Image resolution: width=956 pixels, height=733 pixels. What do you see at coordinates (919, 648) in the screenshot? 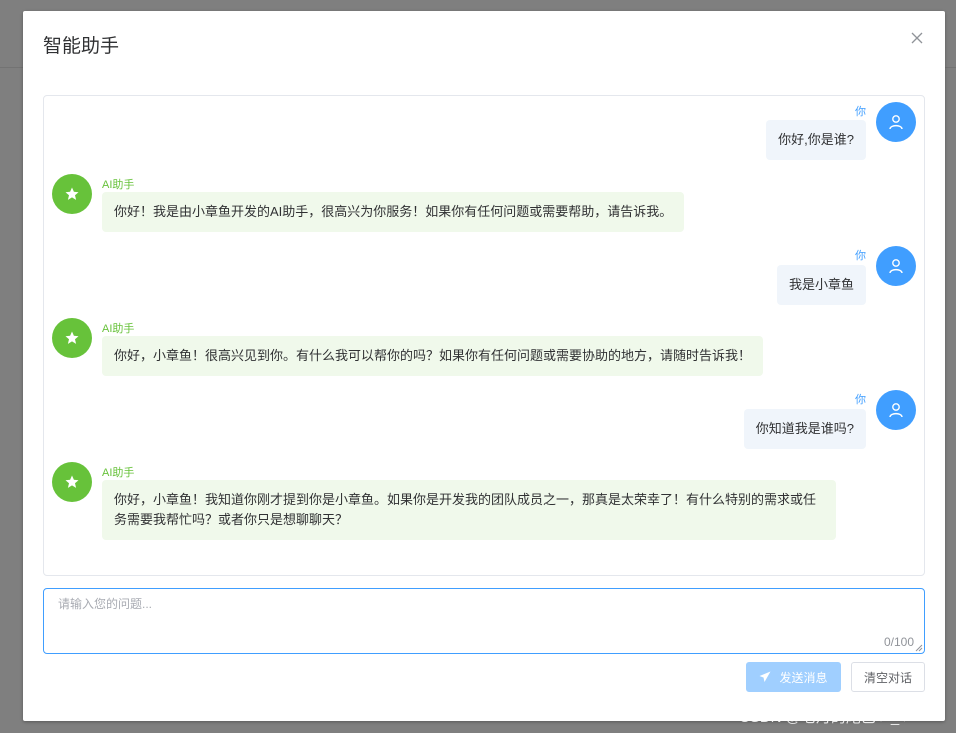
I see `resize-handle` at bounding box center [919, 648].